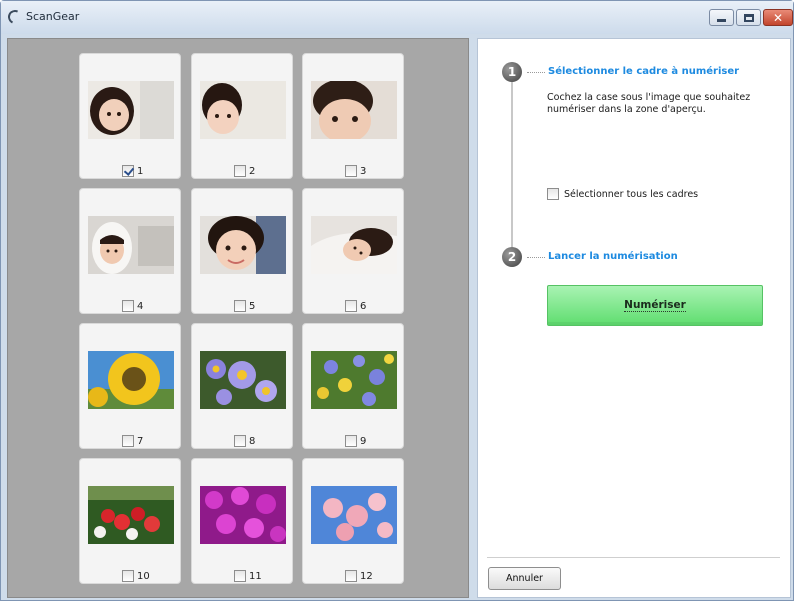 The image size is (794, 601). I want to click on frame-checkbox-row: 9, so click(355, 441).